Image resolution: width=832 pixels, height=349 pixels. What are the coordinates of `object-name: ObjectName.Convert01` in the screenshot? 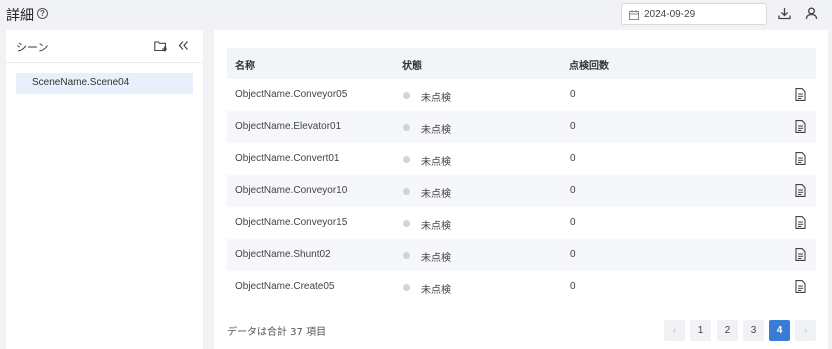 It's located at (287, 158).